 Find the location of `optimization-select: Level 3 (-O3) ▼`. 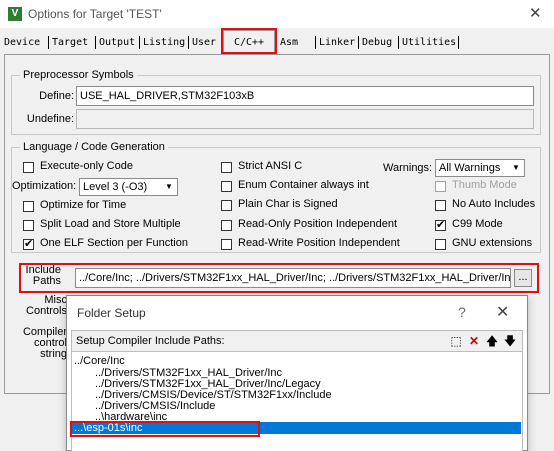

optimization-select: Level 3 (-O3) ▼ is located at coordinates (128, 187).